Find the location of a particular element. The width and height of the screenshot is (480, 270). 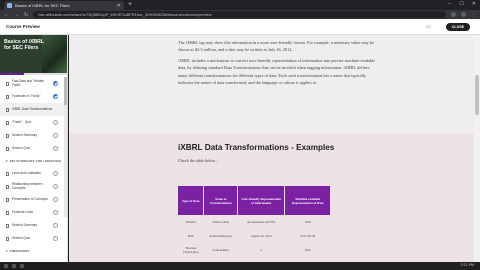

taskbar: 2:21 PM is located at coordinates (240, 266).